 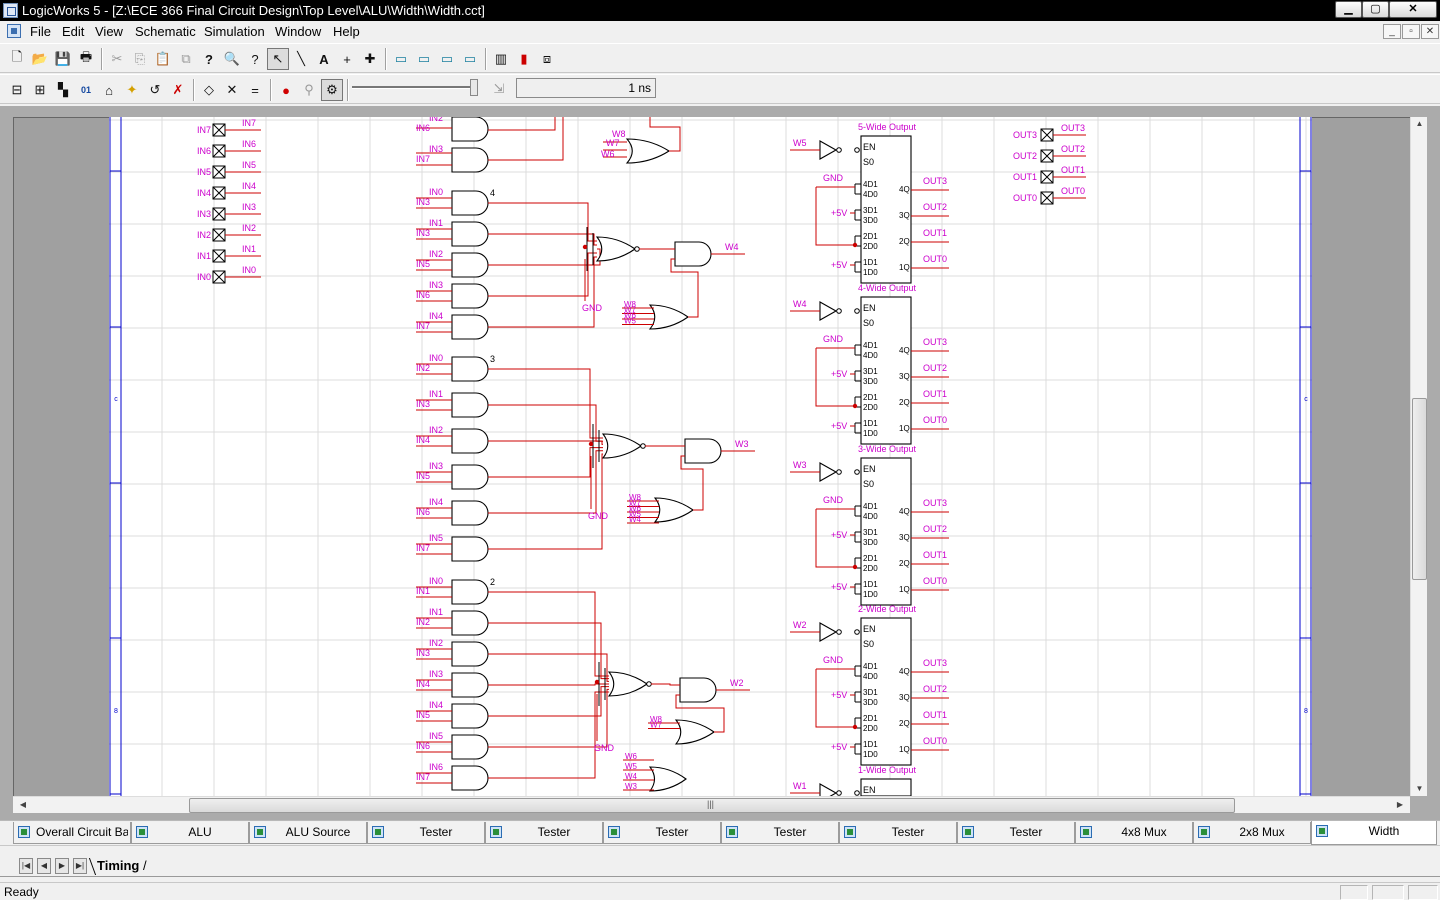 What do you see at coordinates (1430, 31) in the screenshot?
I see `doc-close-button: ✕` at bounding box center [1430, 31].